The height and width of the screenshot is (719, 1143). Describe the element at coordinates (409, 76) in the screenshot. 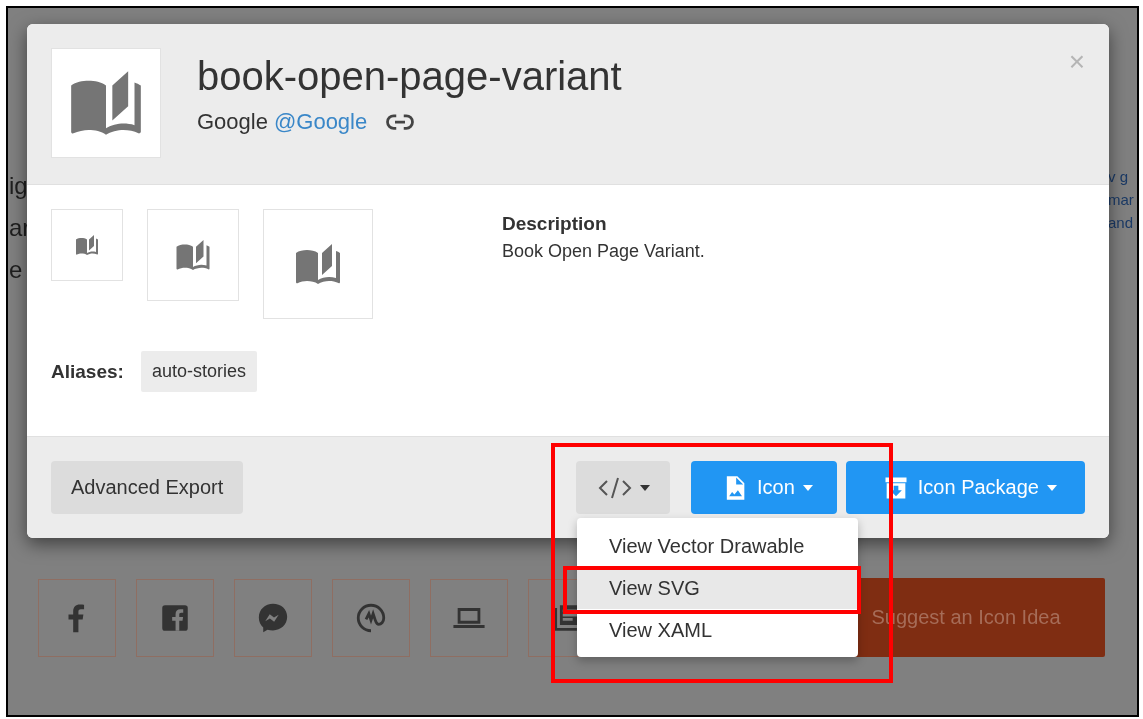

I see `icon-title: book-open-page-variant` at that location.